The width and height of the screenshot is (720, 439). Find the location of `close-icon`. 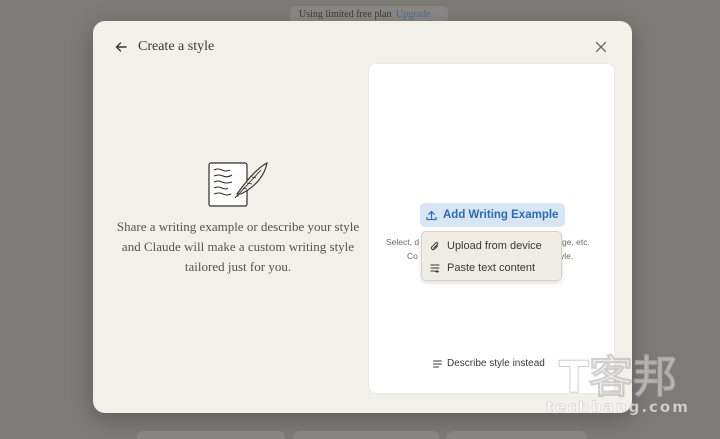

close-icon is located at coordinates (601, 47).